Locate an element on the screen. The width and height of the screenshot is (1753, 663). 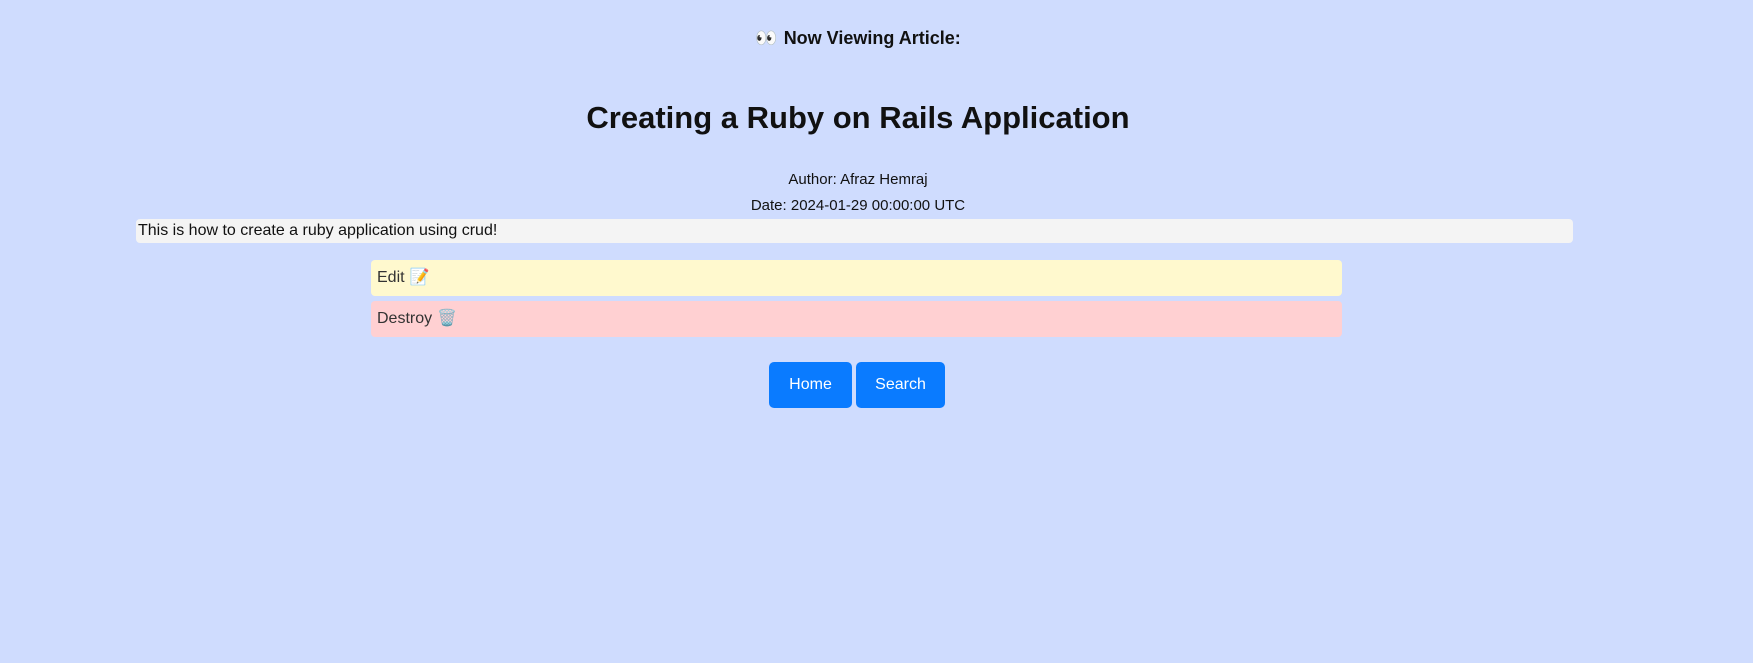
now-viewing-heading: 👀 Now Viewing Article: is located at coordinates (858, 38).